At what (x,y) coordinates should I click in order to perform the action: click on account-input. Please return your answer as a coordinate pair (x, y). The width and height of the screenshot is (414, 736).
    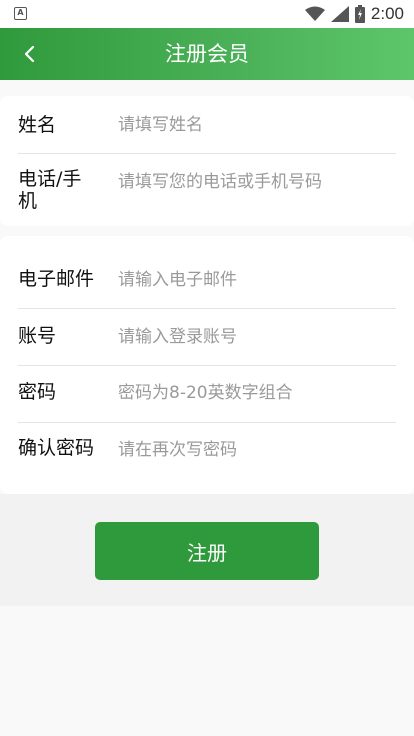
    Looking at the image, I should click on (258, 337).